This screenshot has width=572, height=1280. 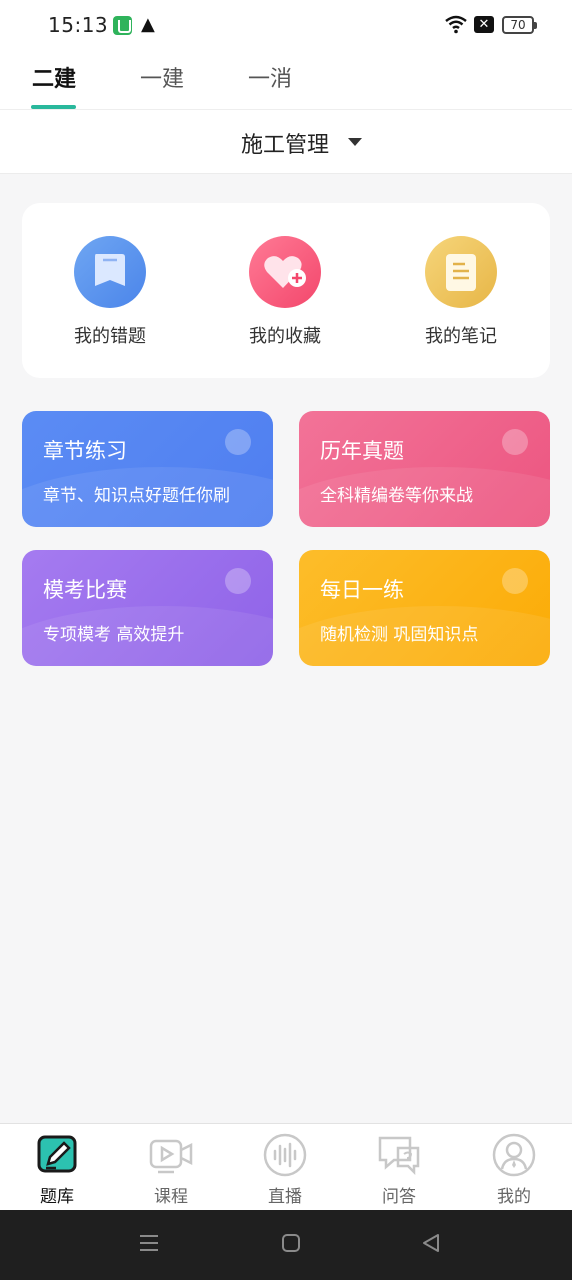 I want to click on daily-practice-card: 每日一练 随机检测 巩固知识点, so click(x=424, y=608).